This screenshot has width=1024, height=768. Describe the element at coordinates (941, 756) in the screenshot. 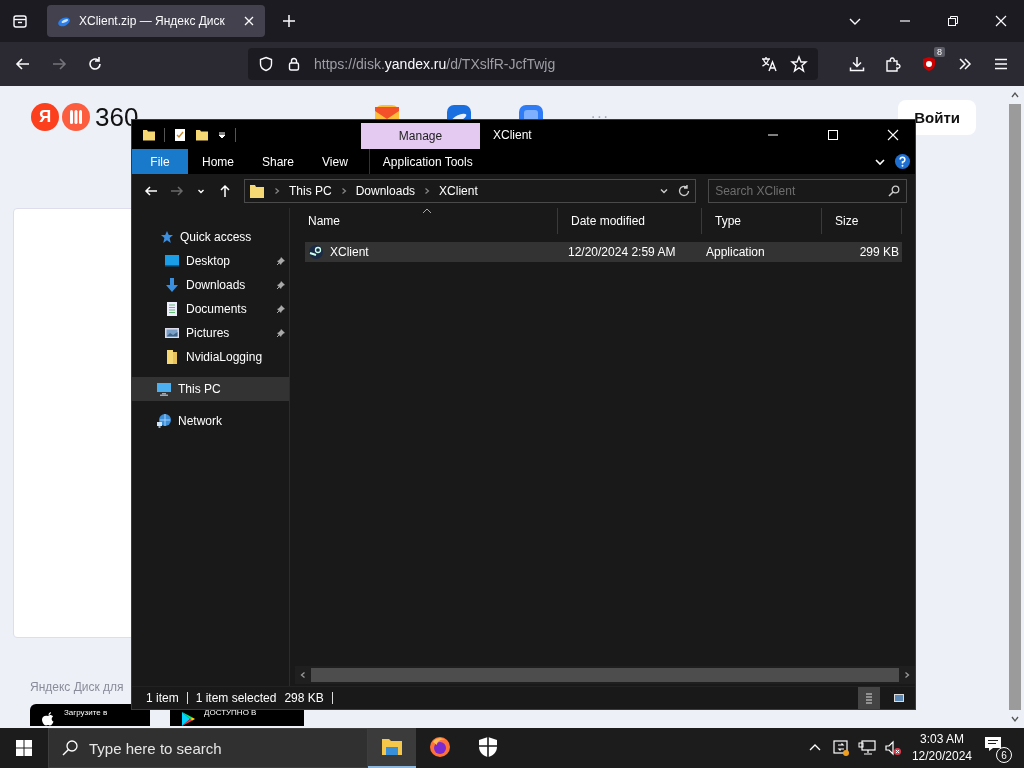

I see `clock-date: 12/20/2024` at that location.